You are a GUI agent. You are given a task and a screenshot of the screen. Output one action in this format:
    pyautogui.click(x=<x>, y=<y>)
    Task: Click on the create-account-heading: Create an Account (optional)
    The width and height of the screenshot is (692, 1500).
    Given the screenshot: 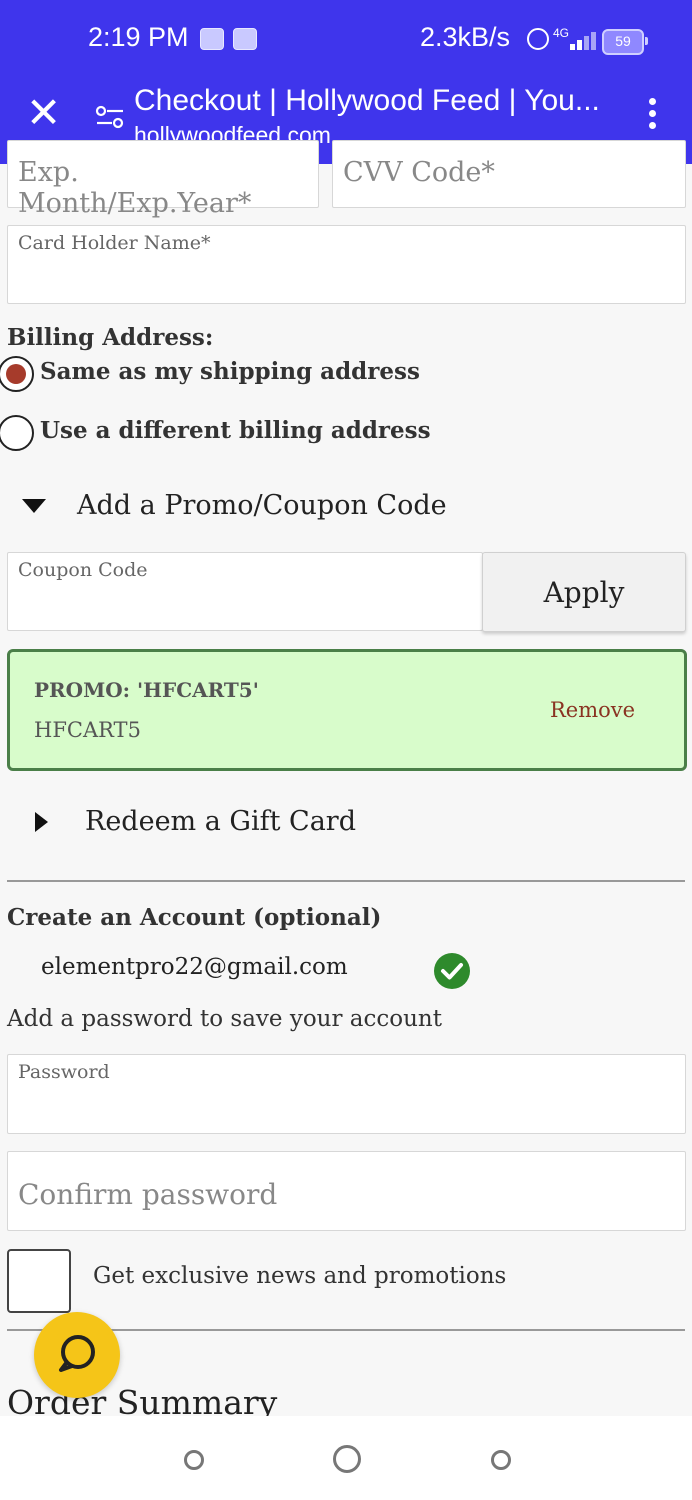 What is the action you would take?
    pyautogui.click(x=194, y=917)
    